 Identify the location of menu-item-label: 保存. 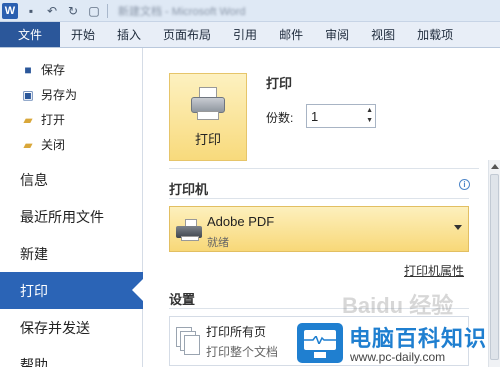
(53, 70).